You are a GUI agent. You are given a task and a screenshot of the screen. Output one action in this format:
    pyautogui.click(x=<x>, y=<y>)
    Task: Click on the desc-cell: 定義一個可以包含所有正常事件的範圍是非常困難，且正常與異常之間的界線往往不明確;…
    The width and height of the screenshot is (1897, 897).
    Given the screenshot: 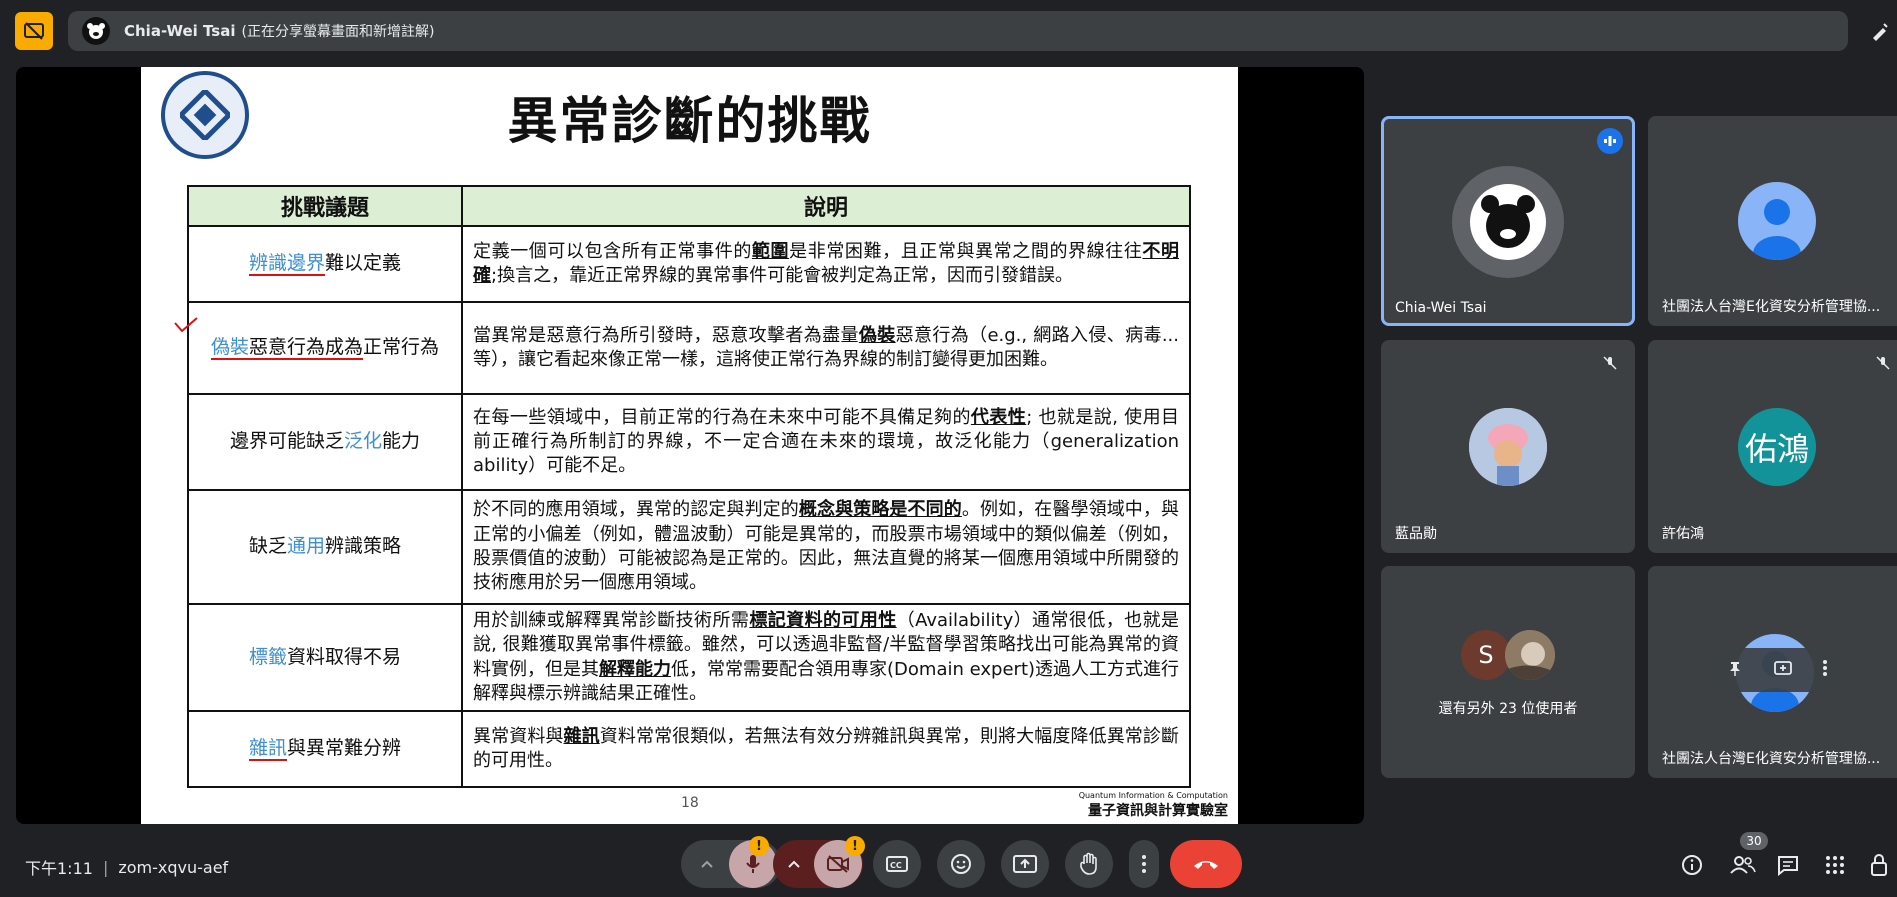 What is the action you would take?
    pyautogui.click(x=826, y=264)
    